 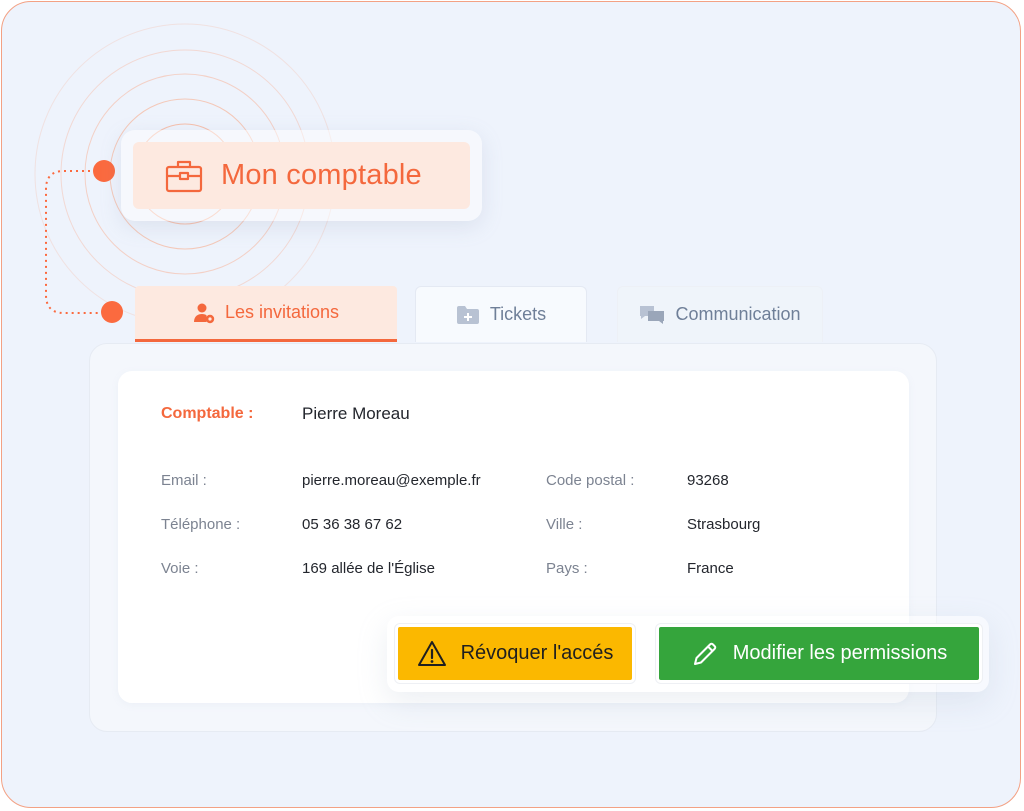 I want to click on role-card: Mon comptable, so click(x=301, y=175).